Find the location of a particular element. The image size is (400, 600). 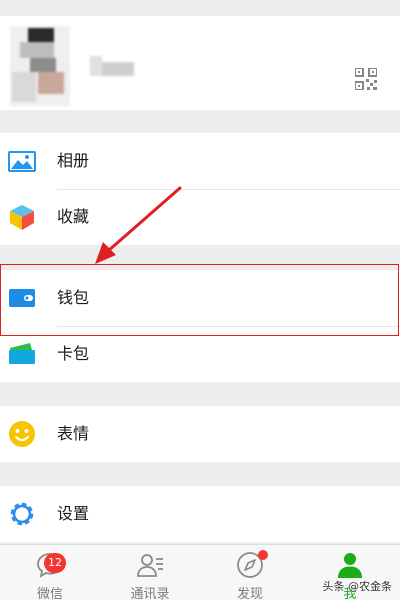

tab-label-discover: 发现 is located at coordinates (249, 593).